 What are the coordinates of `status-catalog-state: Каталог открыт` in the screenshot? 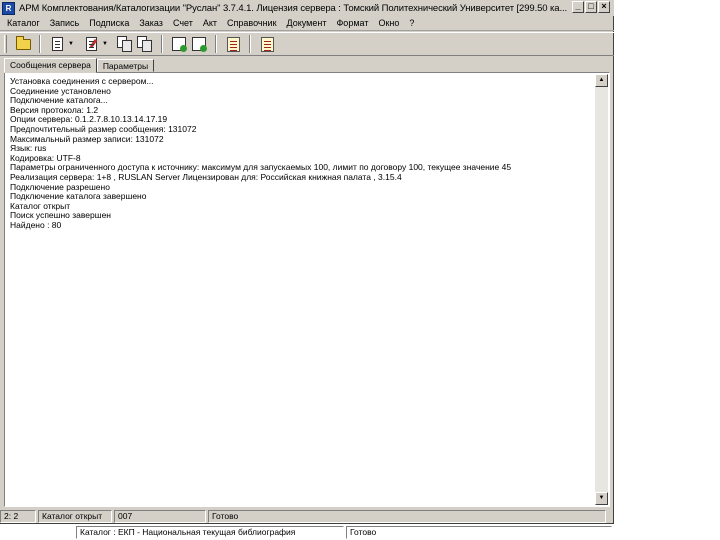 It's located at (75, 516).